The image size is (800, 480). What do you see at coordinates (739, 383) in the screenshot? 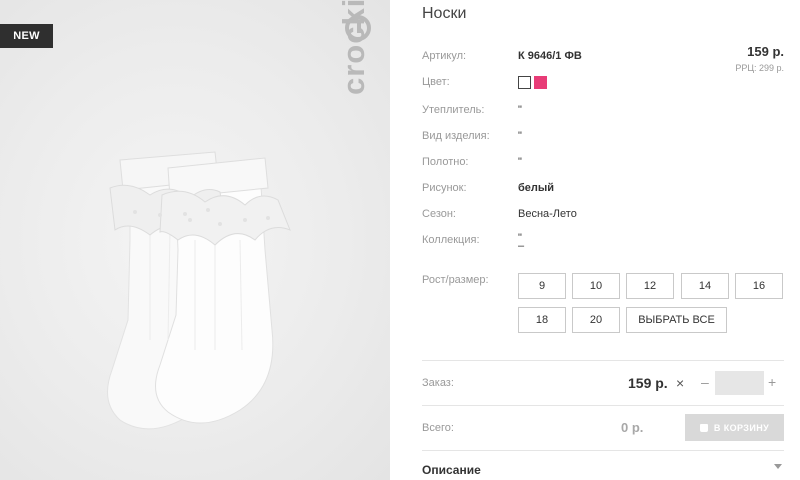
I see `quantity-input` at bounding box center [739, 383].